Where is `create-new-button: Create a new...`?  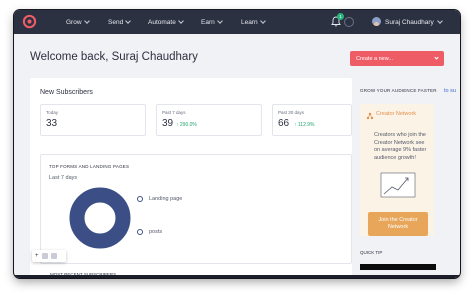 create-new-button: Create a new... is located at coordinates (397, 58).